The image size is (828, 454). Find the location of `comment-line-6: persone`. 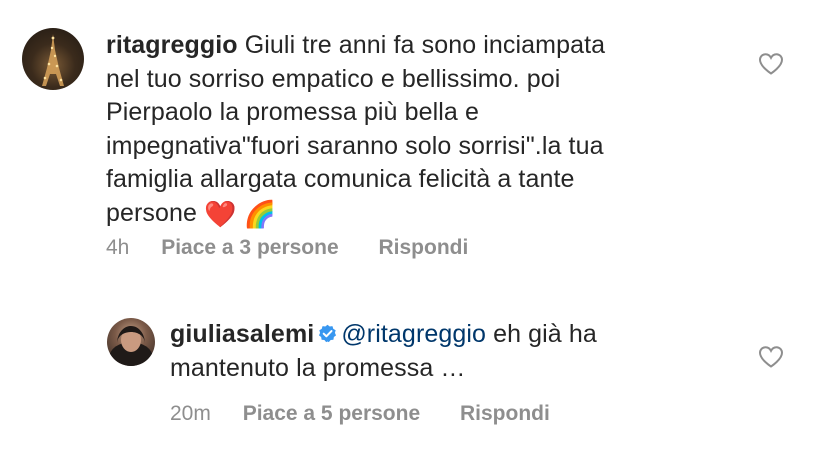

comment-line-6: persone is located at coordinates (155, 212).